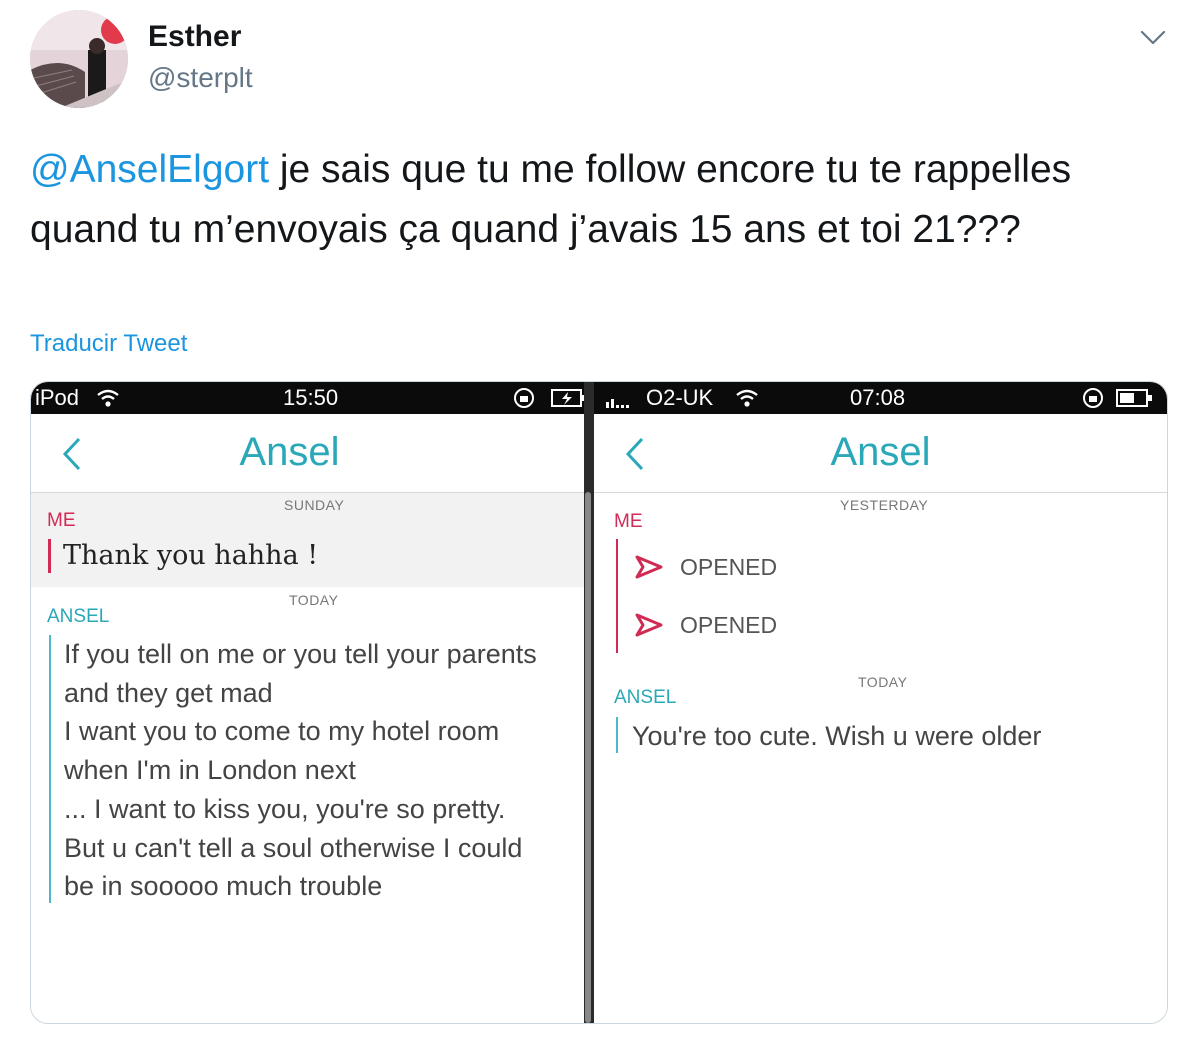 This screenshot has height=1046, width=1204. What do you see at coordinates (314, 505) in the screenshot?
I see `day-label: SUNDAY` at bounding box center [314, 505].